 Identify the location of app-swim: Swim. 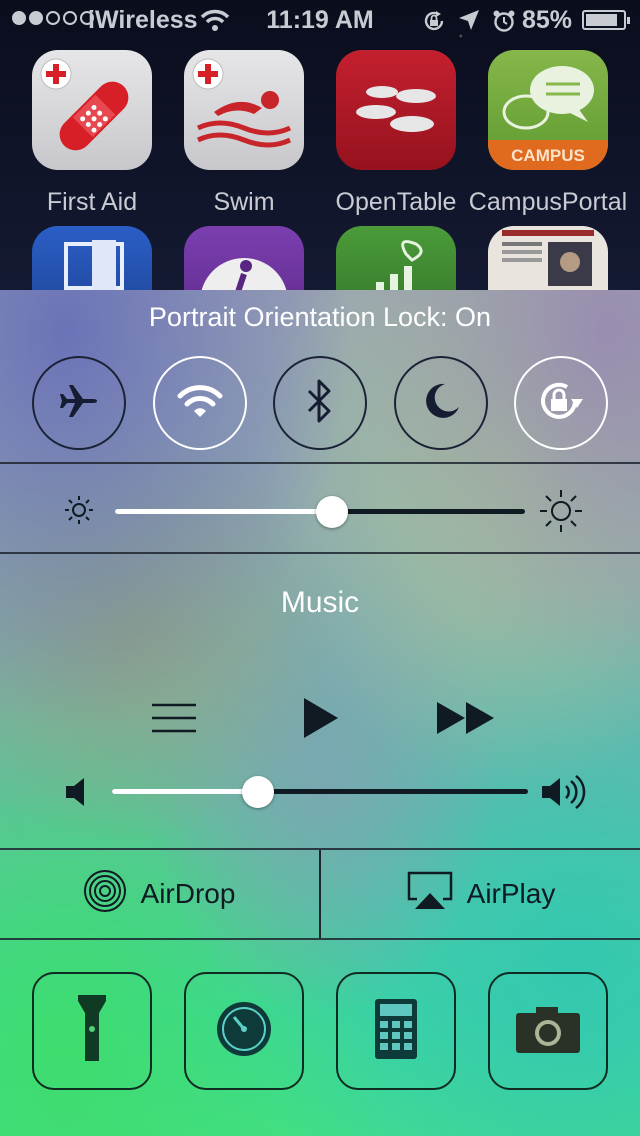
(244, 133).